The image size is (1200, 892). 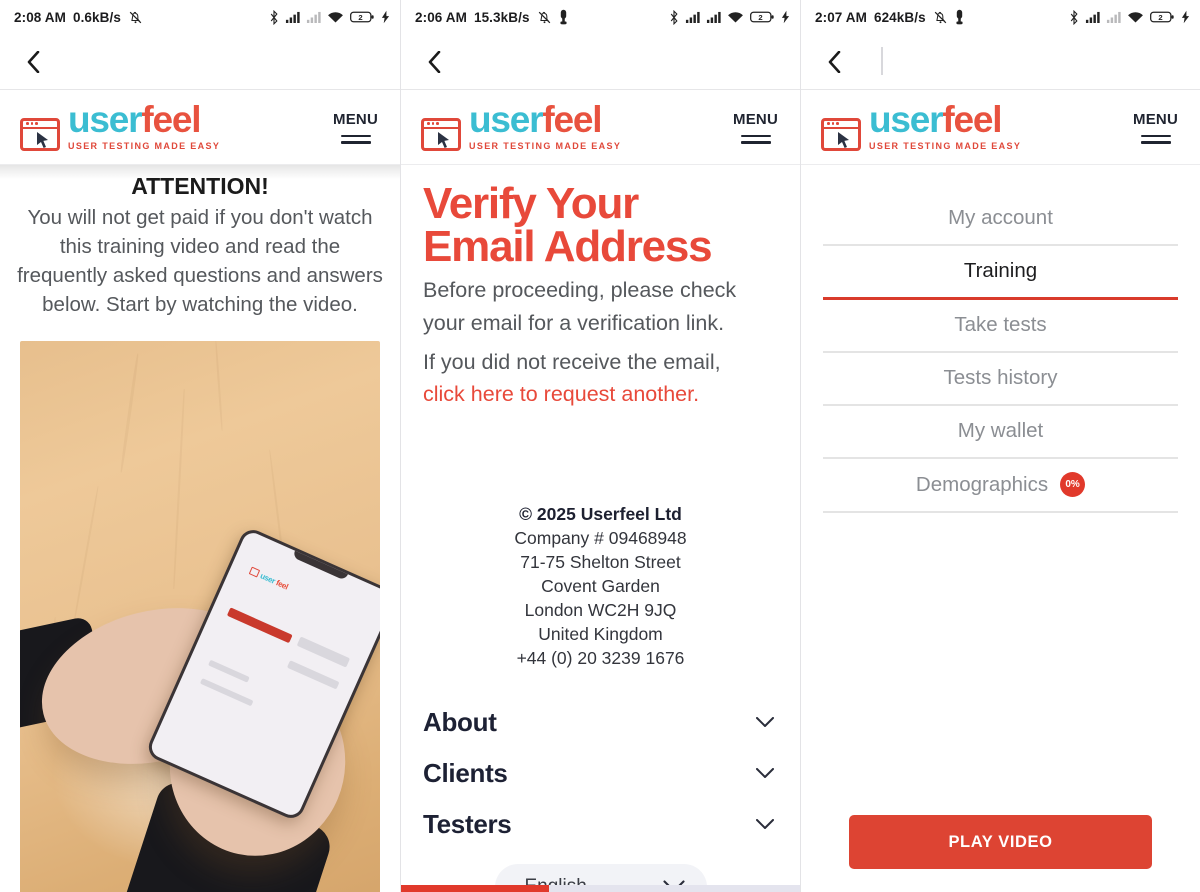 I want to click on request-another-link: click here to request another., so click(x=600, y=394).